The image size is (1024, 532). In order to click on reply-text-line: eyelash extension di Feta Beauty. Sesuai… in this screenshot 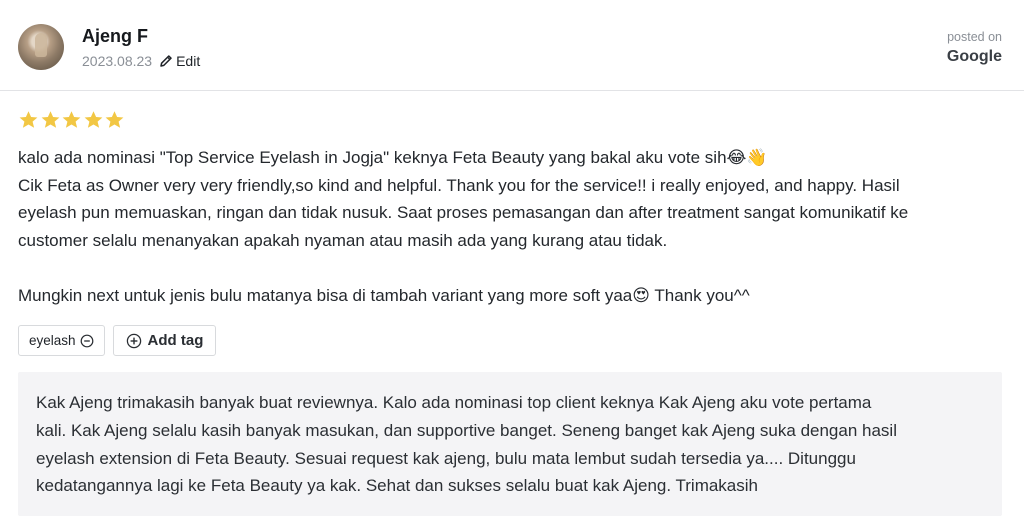, I will do `click(446, 458)`.